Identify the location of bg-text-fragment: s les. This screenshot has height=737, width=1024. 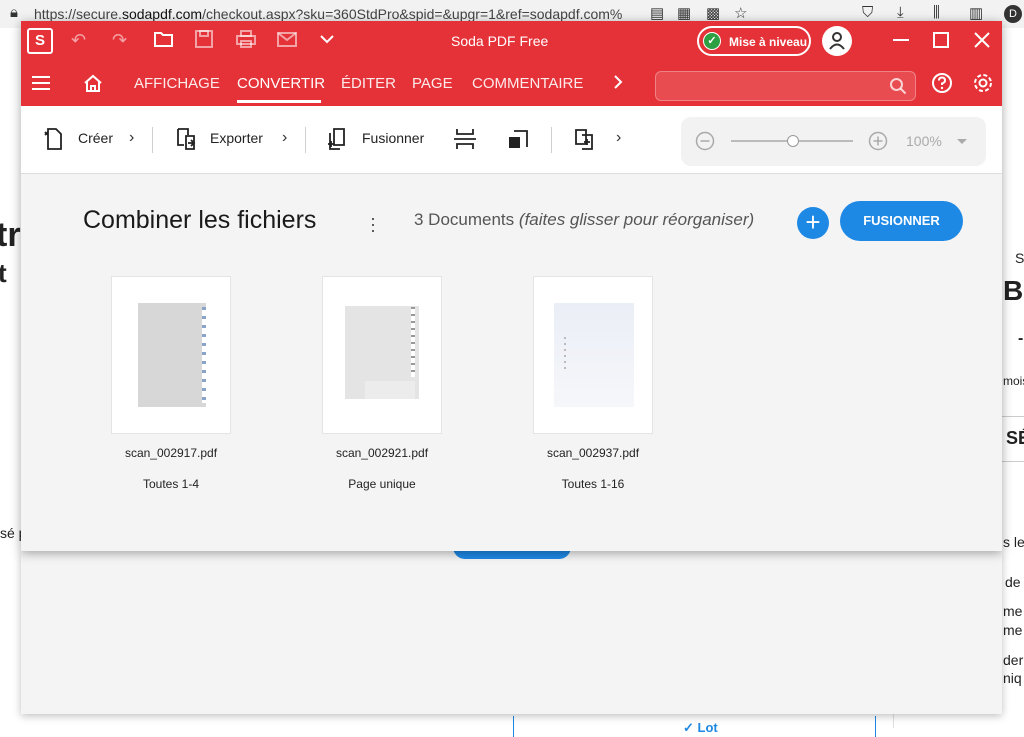
(1013, 542).